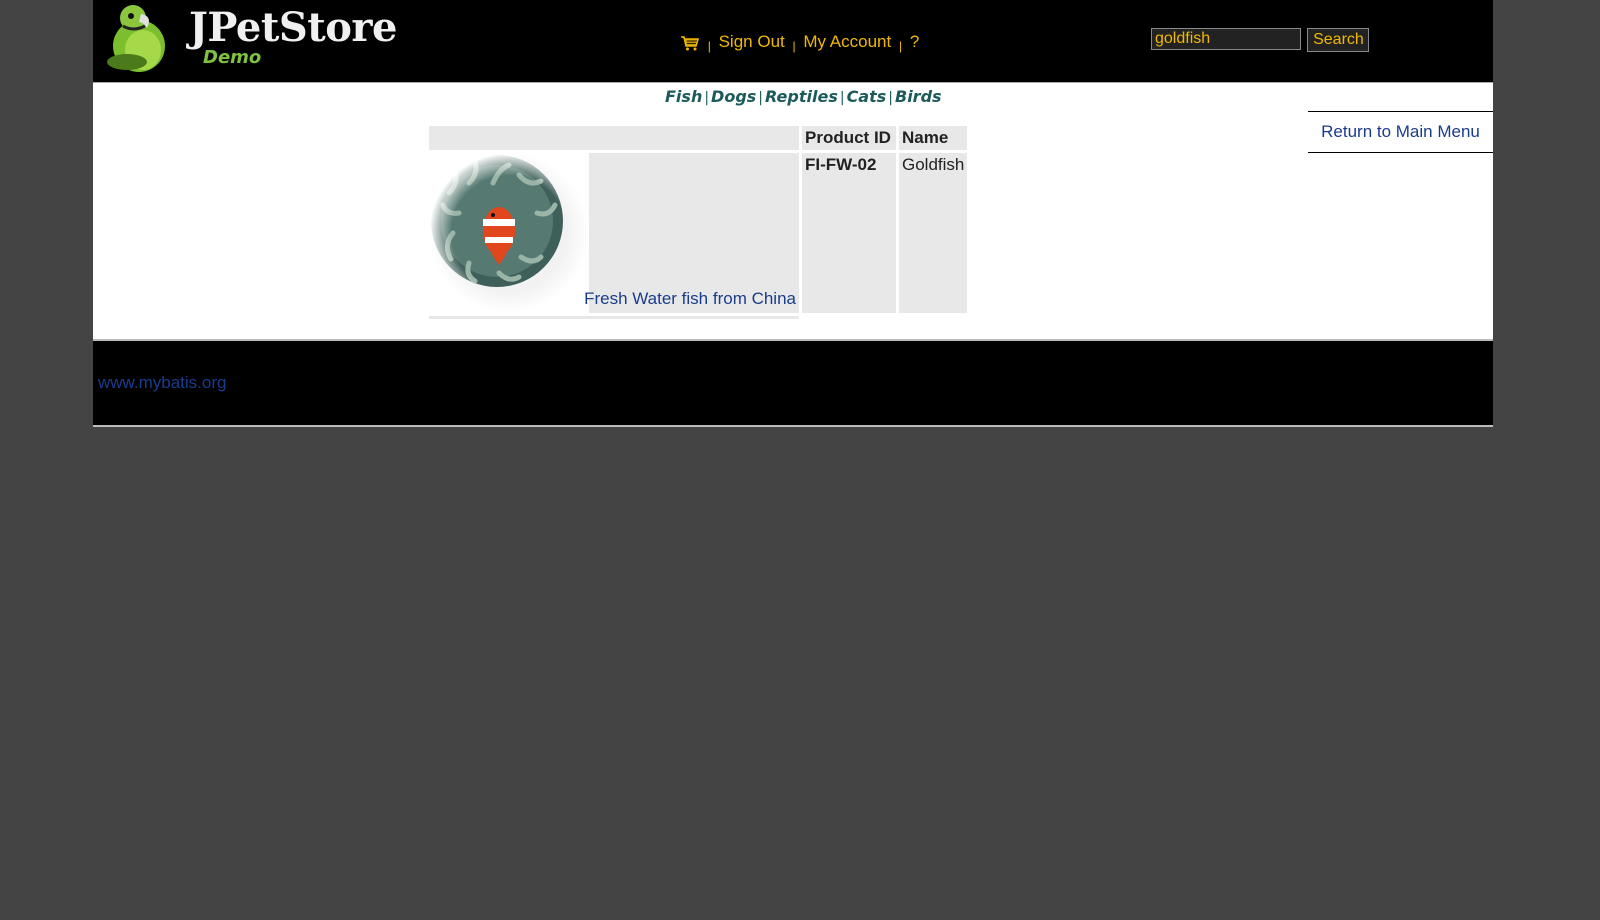 The height and width of the screenshot is (920, 1600). I want to click on quicklink-fish: Fish, so click(683, 96).